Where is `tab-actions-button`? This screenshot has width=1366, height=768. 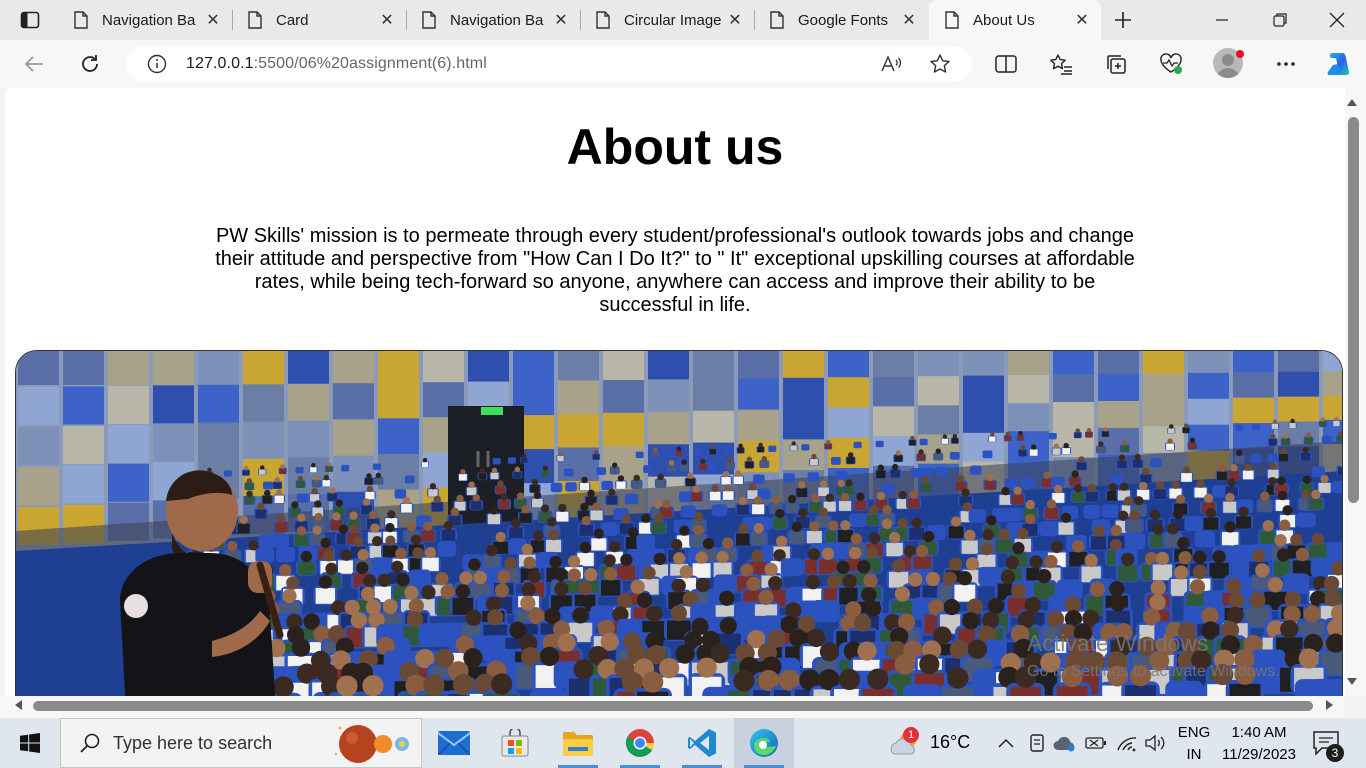
tab-actions-button is located at coordinates (30, 20).